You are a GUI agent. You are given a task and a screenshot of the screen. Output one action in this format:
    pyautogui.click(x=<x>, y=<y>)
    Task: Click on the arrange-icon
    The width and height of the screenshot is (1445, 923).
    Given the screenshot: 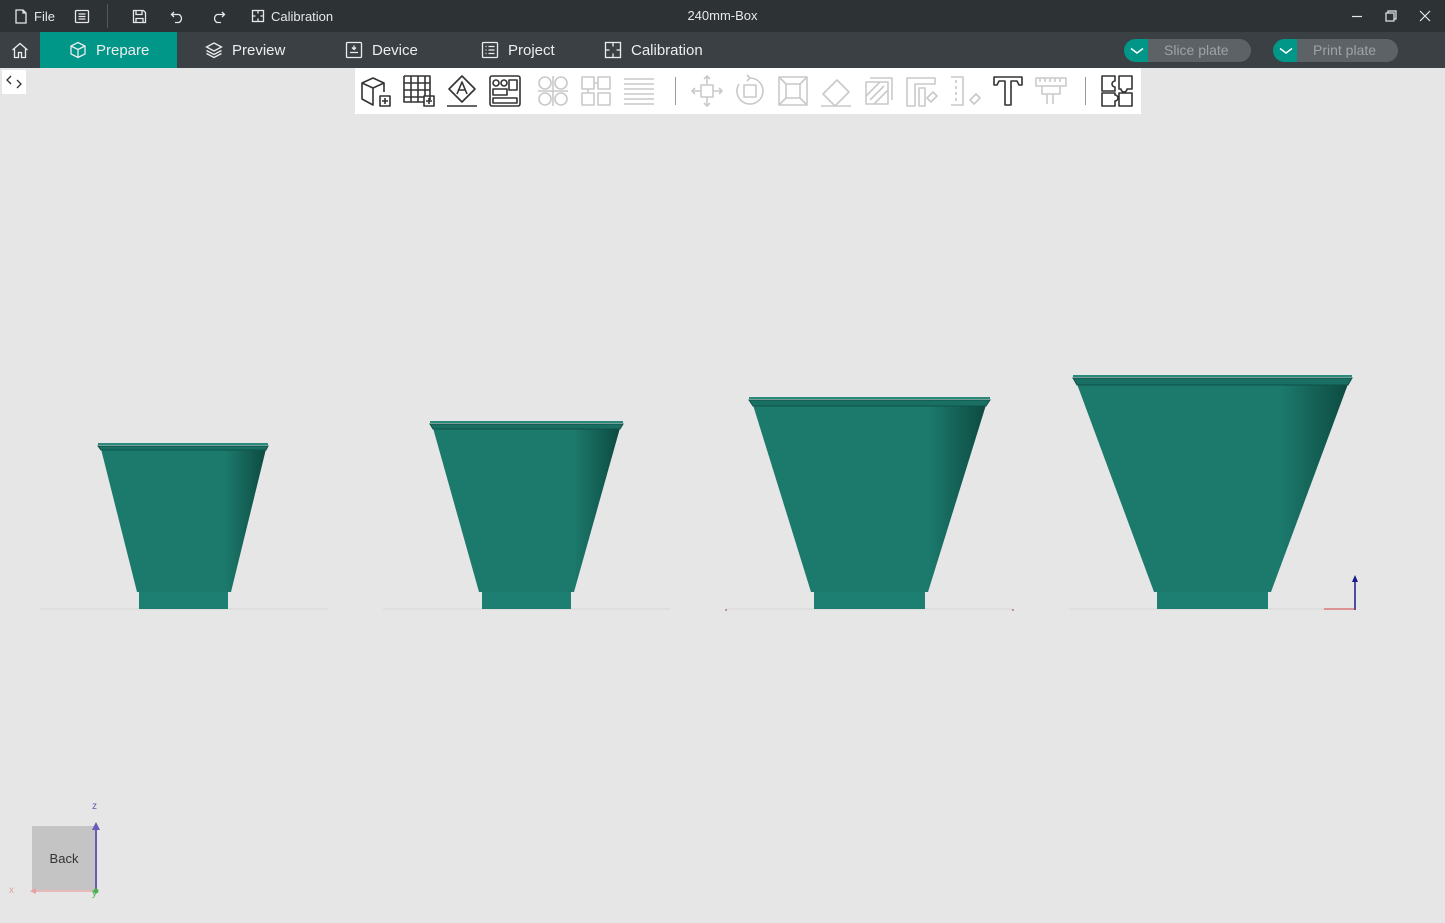 What is the action you would take?
    pyautogui.click(x=505, y=91)
    